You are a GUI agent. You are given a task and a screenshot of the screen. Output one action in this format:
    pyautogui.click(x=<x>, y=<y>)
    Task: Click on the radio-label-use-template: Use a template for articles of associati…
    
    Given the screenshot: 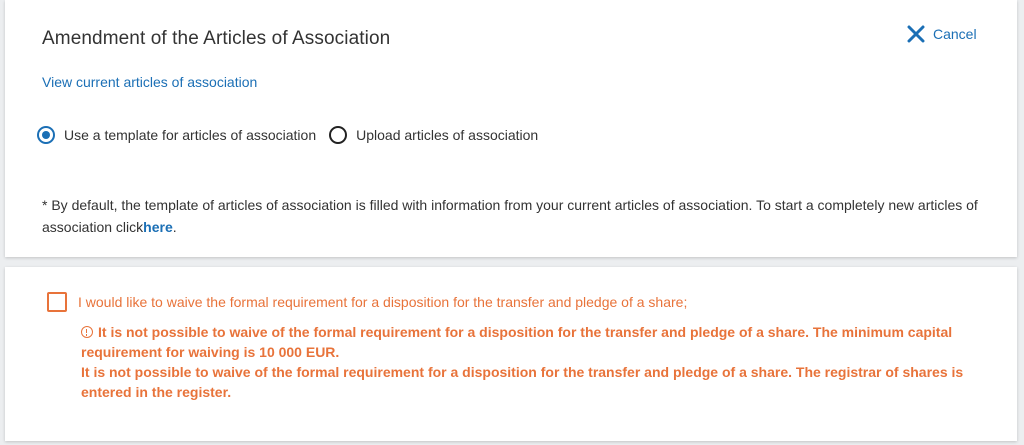 What is the action you would take?
    pyautogui.click(x=190, y=135)
    